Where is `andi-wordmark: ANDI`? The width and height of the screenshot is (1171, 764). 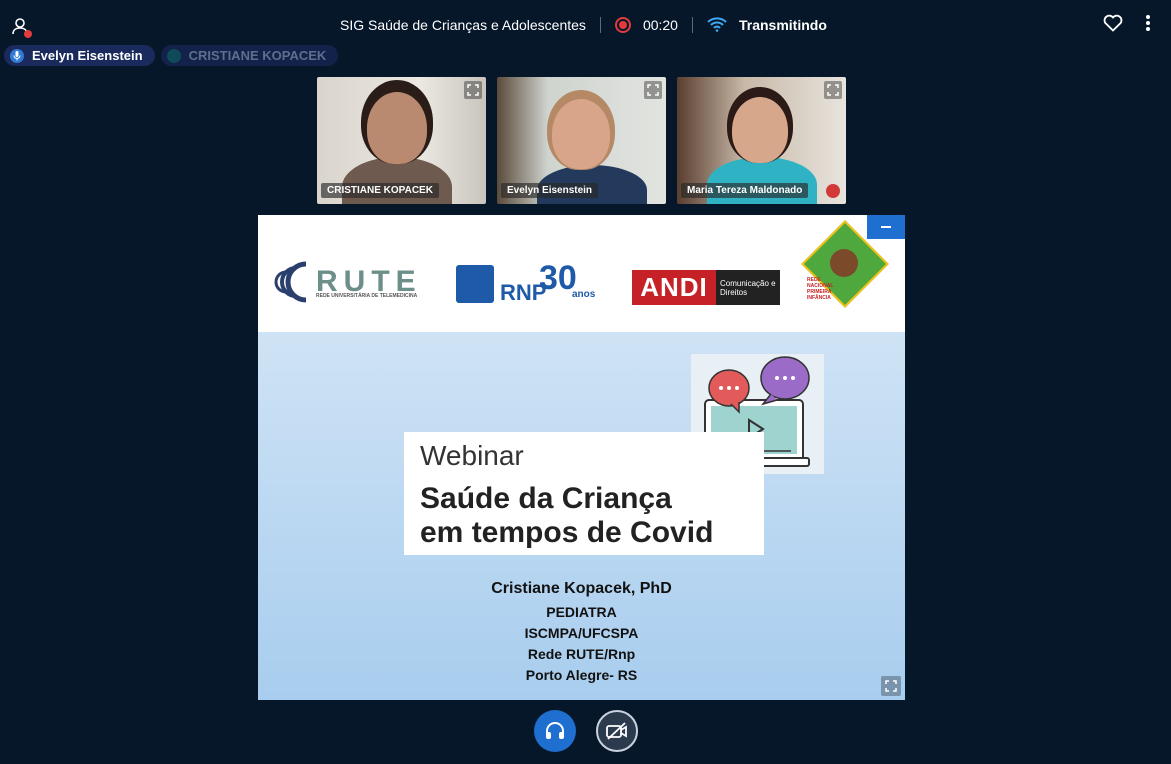 andi-wordmark: ANDI is located at coordinates (674, 287).